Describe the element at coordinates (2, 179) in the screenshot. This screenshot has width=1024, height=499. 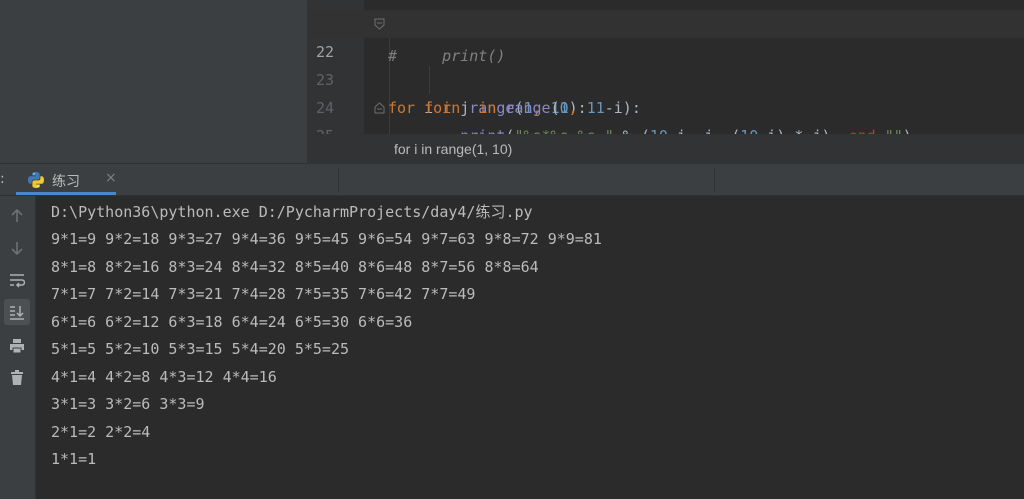
I see `tool-window-title-suffix: :` at that location.